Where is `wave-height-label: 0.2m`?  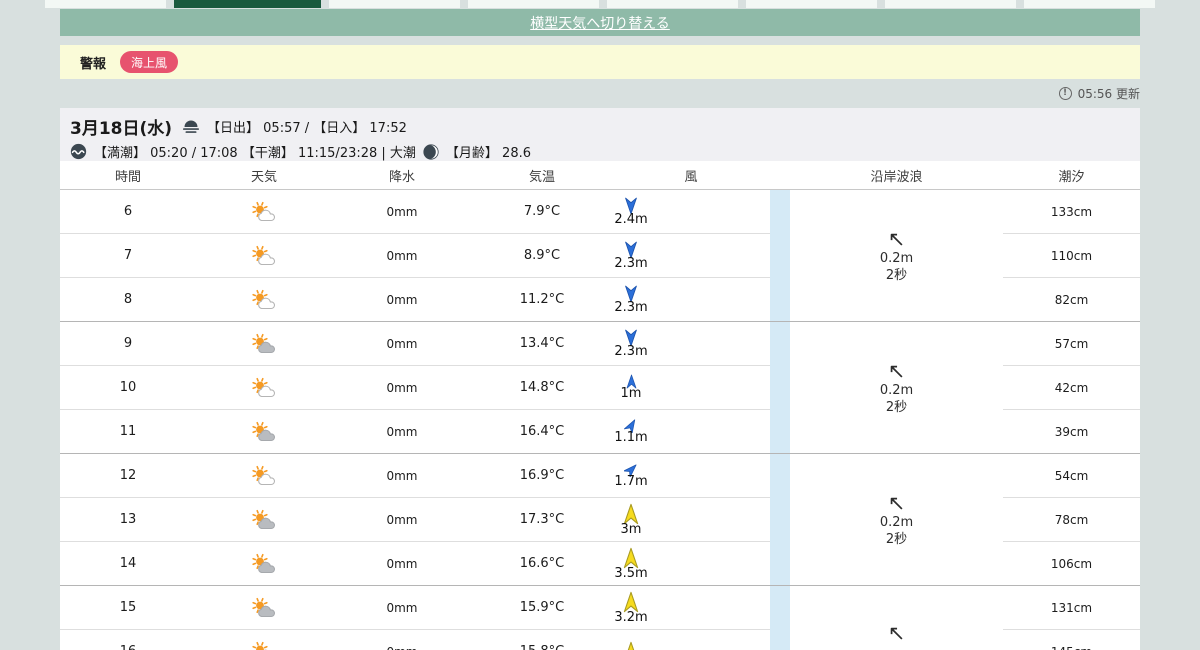 wave-height-label: 0.2m is located at coordinates (896, 522).